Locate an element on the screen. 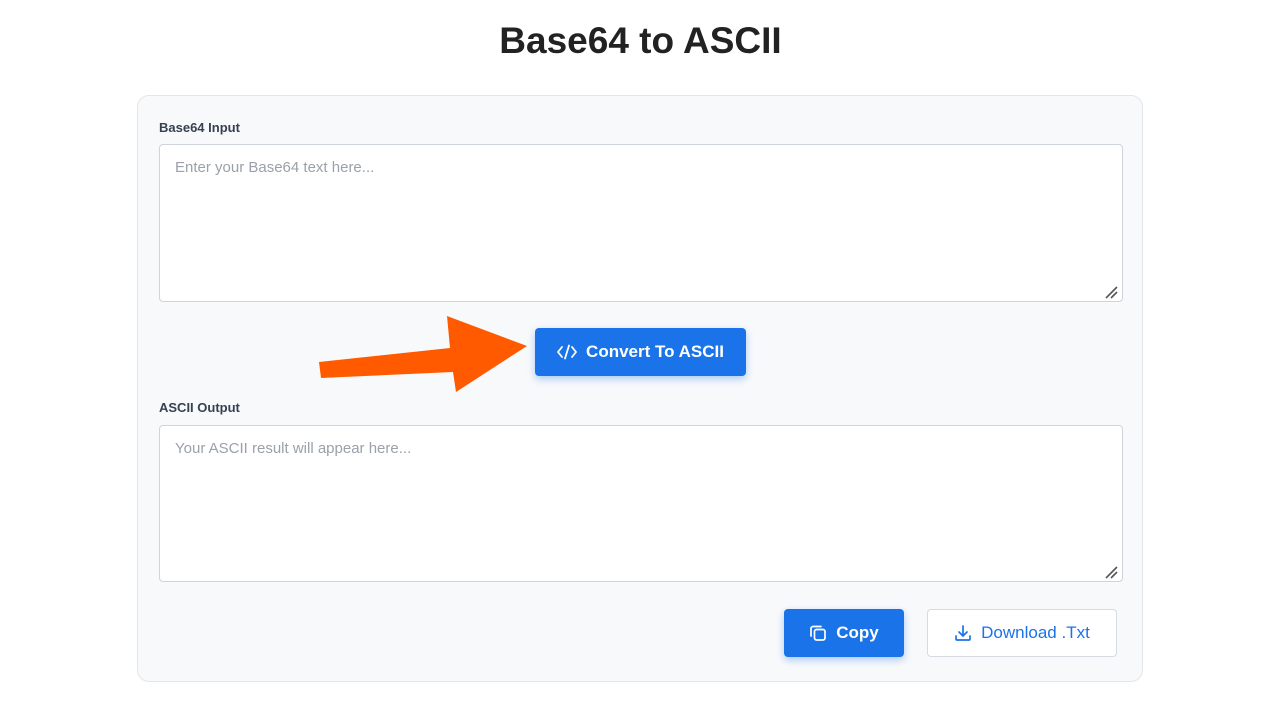 This screenshot has height=707, width=1287. copy-icon is located at coordinates (818, 633).